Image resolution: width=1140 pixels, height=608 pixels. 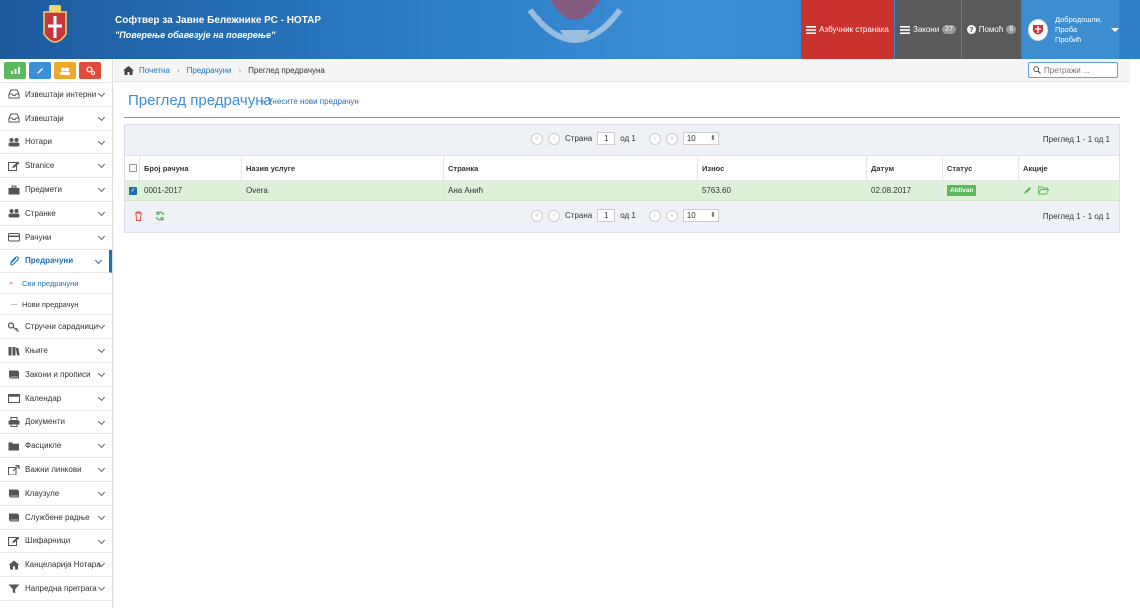 I want to click on col-client: Странка, so click(x=571, y=168).